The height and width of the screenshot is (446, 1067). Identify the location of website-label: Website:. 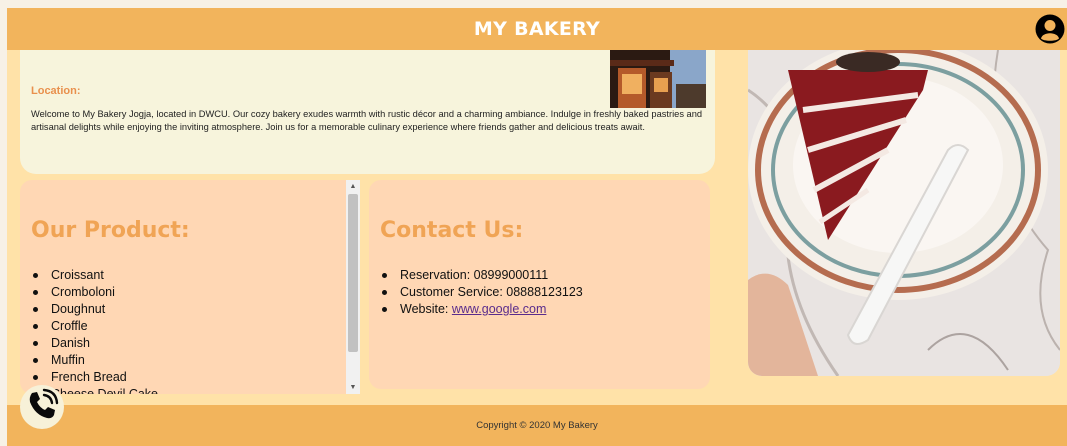
(426, 309).